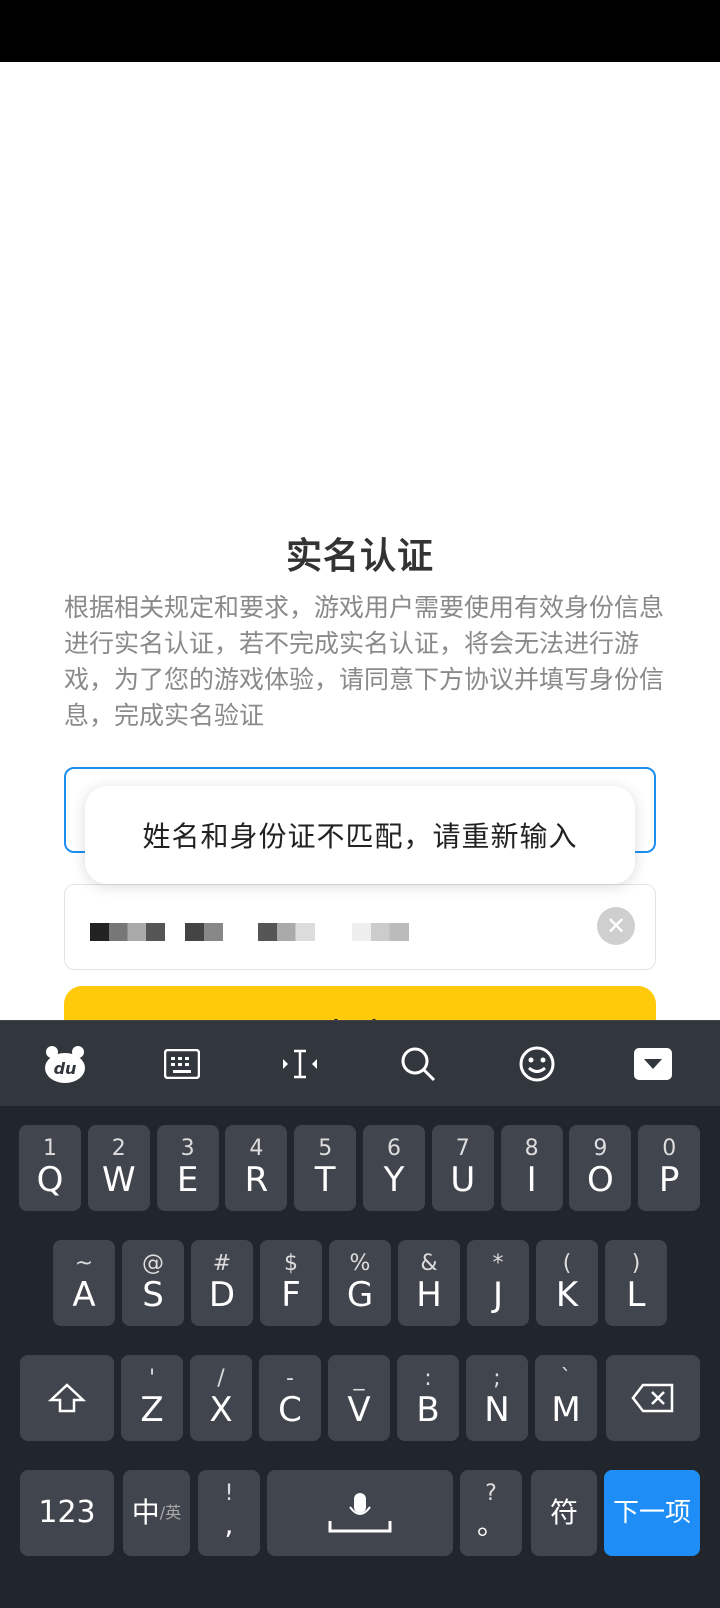 This screenshot has height=1608, width=720. Describe the element at coordinates (182, 1064) in the screenshot. I see `keyboard-icon` at that location.